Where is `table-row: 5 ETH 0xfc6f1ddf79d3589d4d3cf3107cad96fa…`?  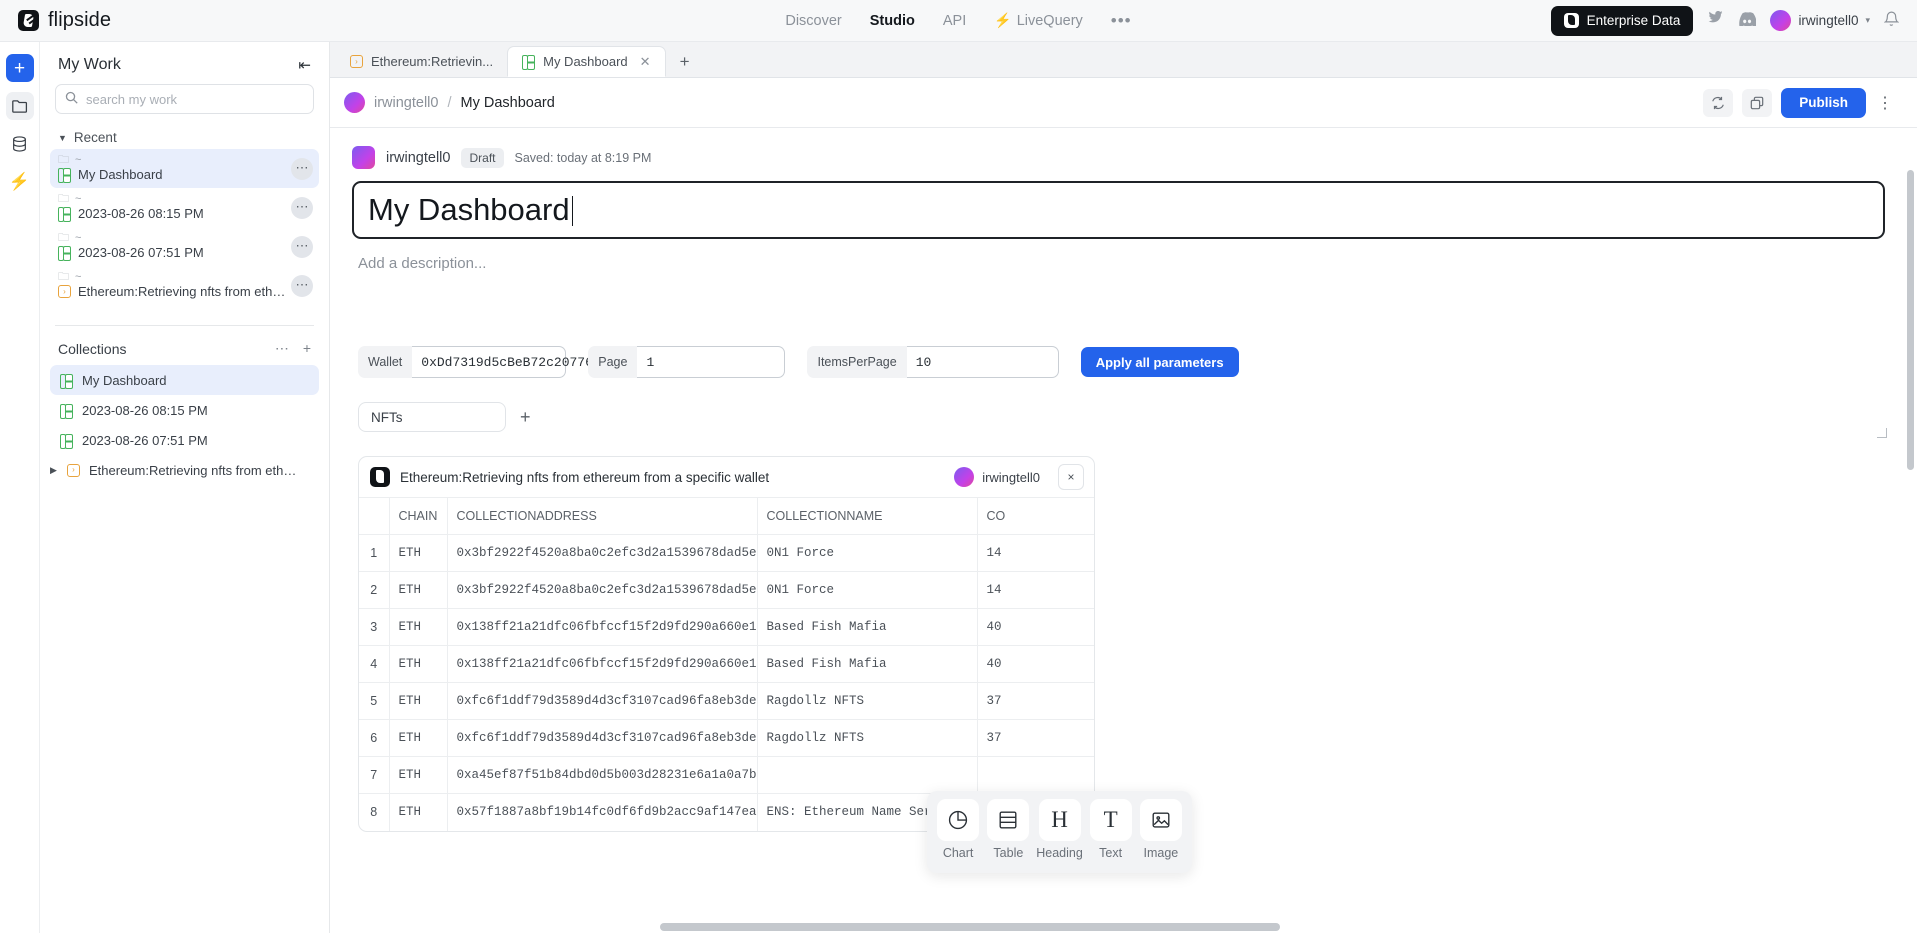
table-row: 5 ETH 0xfc6f1ddf79d3589d4d3cf3107cad96fa… is located at coordinates (726, 701).